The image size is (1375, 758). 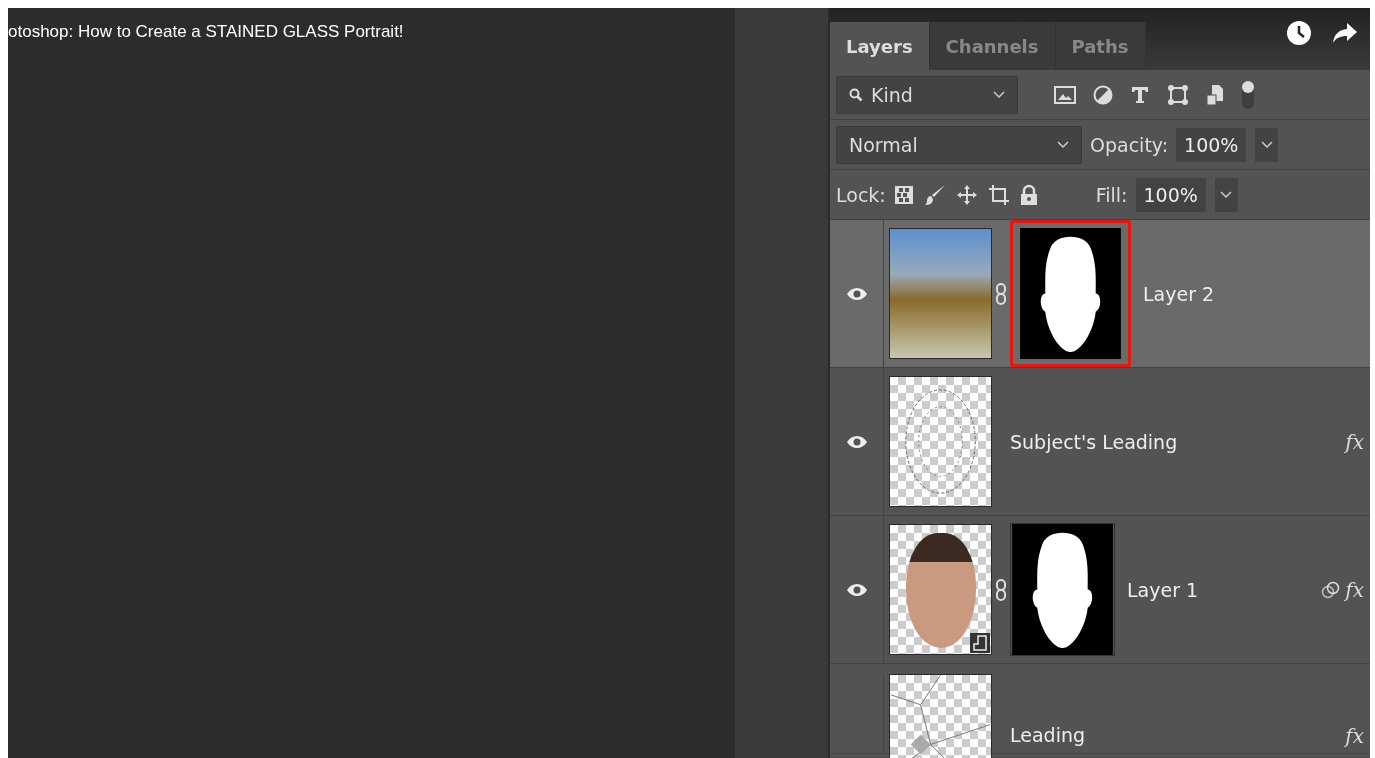 What do you see at coordinates (903, 194) in the screenshot?
I see `checkerboard-icon` at bounding box center [903, 194].